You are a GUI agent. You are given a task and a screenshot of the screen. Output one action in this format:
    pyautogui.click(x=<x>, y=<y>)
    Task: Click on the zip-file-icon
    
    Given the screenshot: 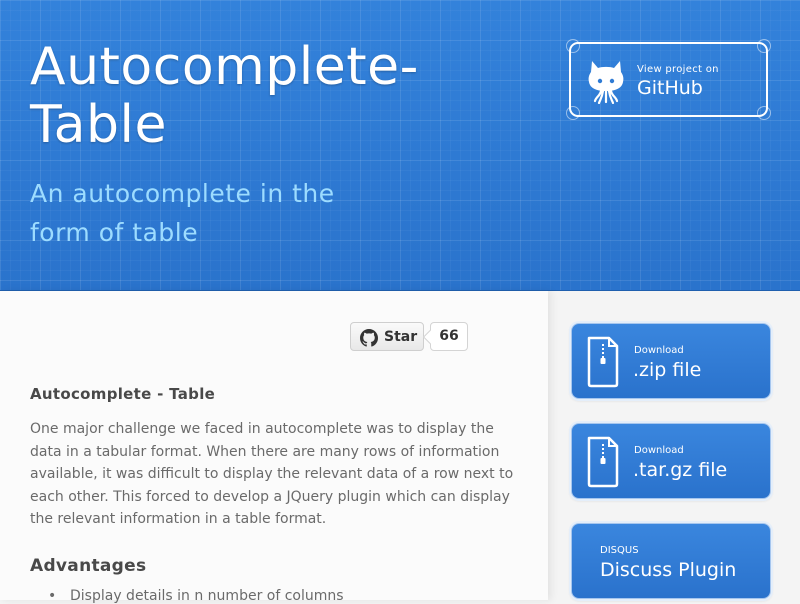 What is the action you would take?
    pyautogui.click(x=603, y=362)
    